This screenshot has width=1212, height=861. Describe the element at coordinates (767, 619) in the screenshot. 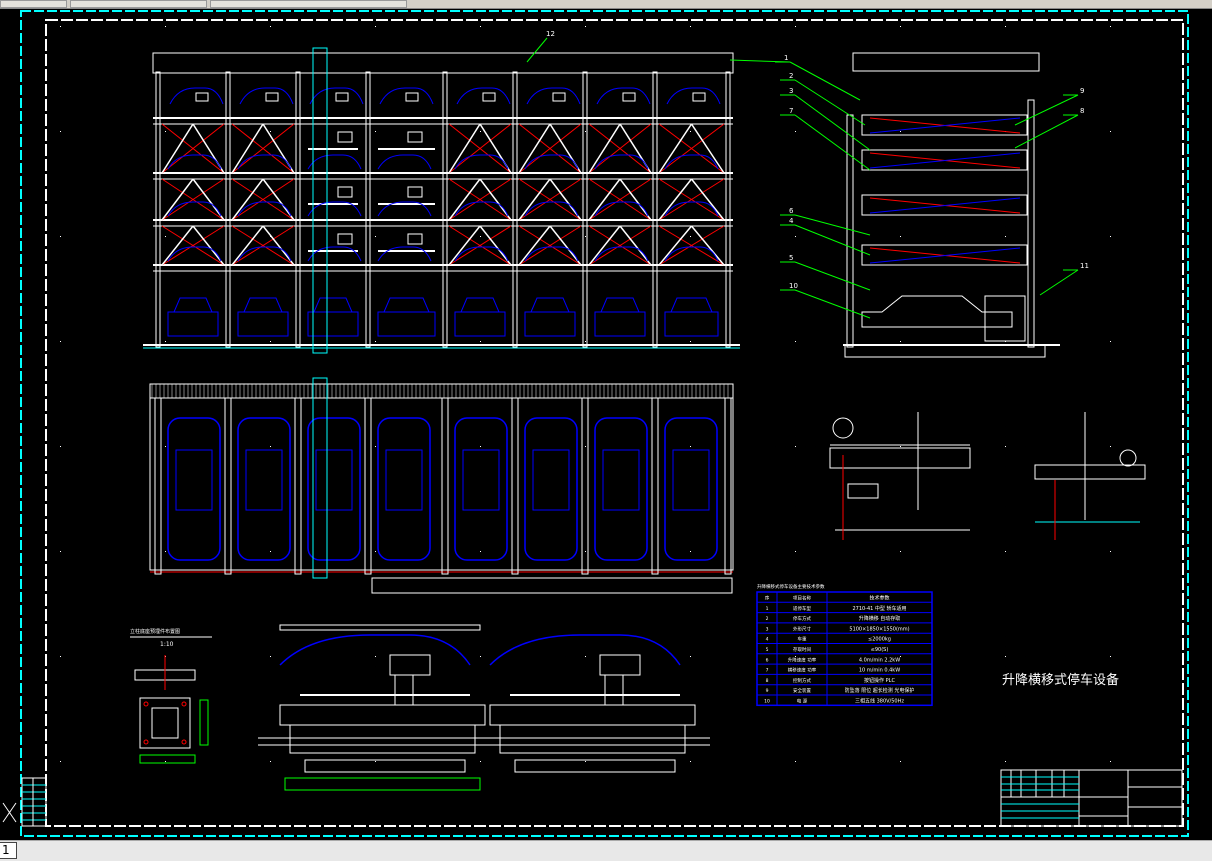

I see `table-cell: 2` at that location.